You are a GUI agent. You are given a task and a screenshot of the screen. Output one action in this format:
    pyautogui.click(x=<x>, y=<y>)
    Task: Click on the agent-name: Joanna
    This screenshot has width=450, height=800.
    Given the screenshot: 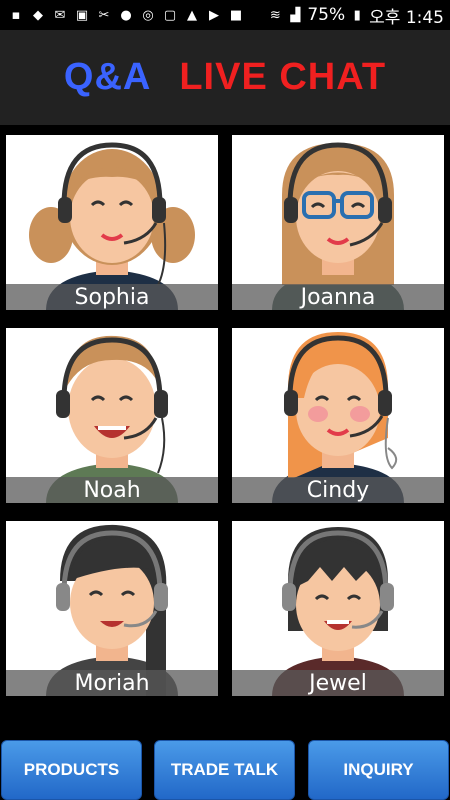 What is the action you would take?
    pyautogui.click(x=338, y=297)
    